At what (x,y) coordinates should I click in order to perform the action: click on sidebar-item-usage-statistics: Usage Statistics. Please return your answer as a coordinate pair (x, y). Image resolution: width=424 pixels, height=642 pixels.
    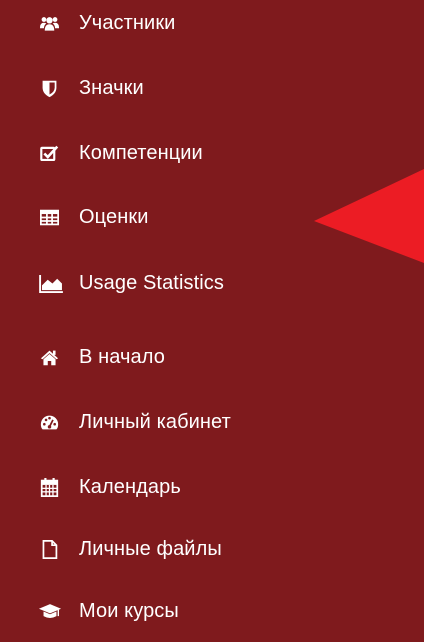
    Looking at the image, I should click on (131, 283).